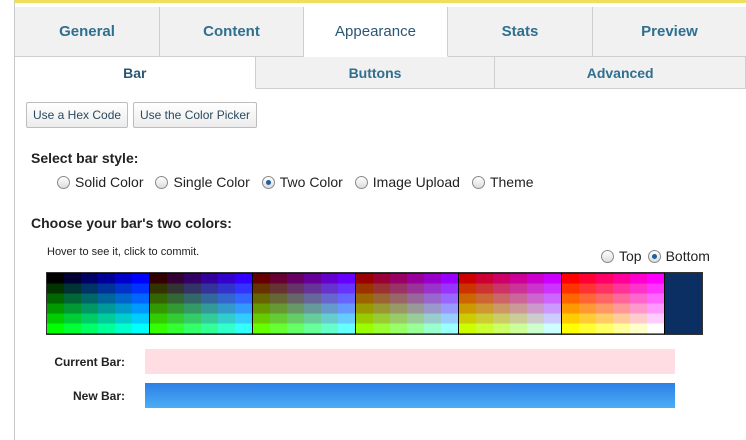 Image resolution: width=746 pixels, height=440 pixels. I want to click on bar-style-theme: Theme, so click(502, 182).